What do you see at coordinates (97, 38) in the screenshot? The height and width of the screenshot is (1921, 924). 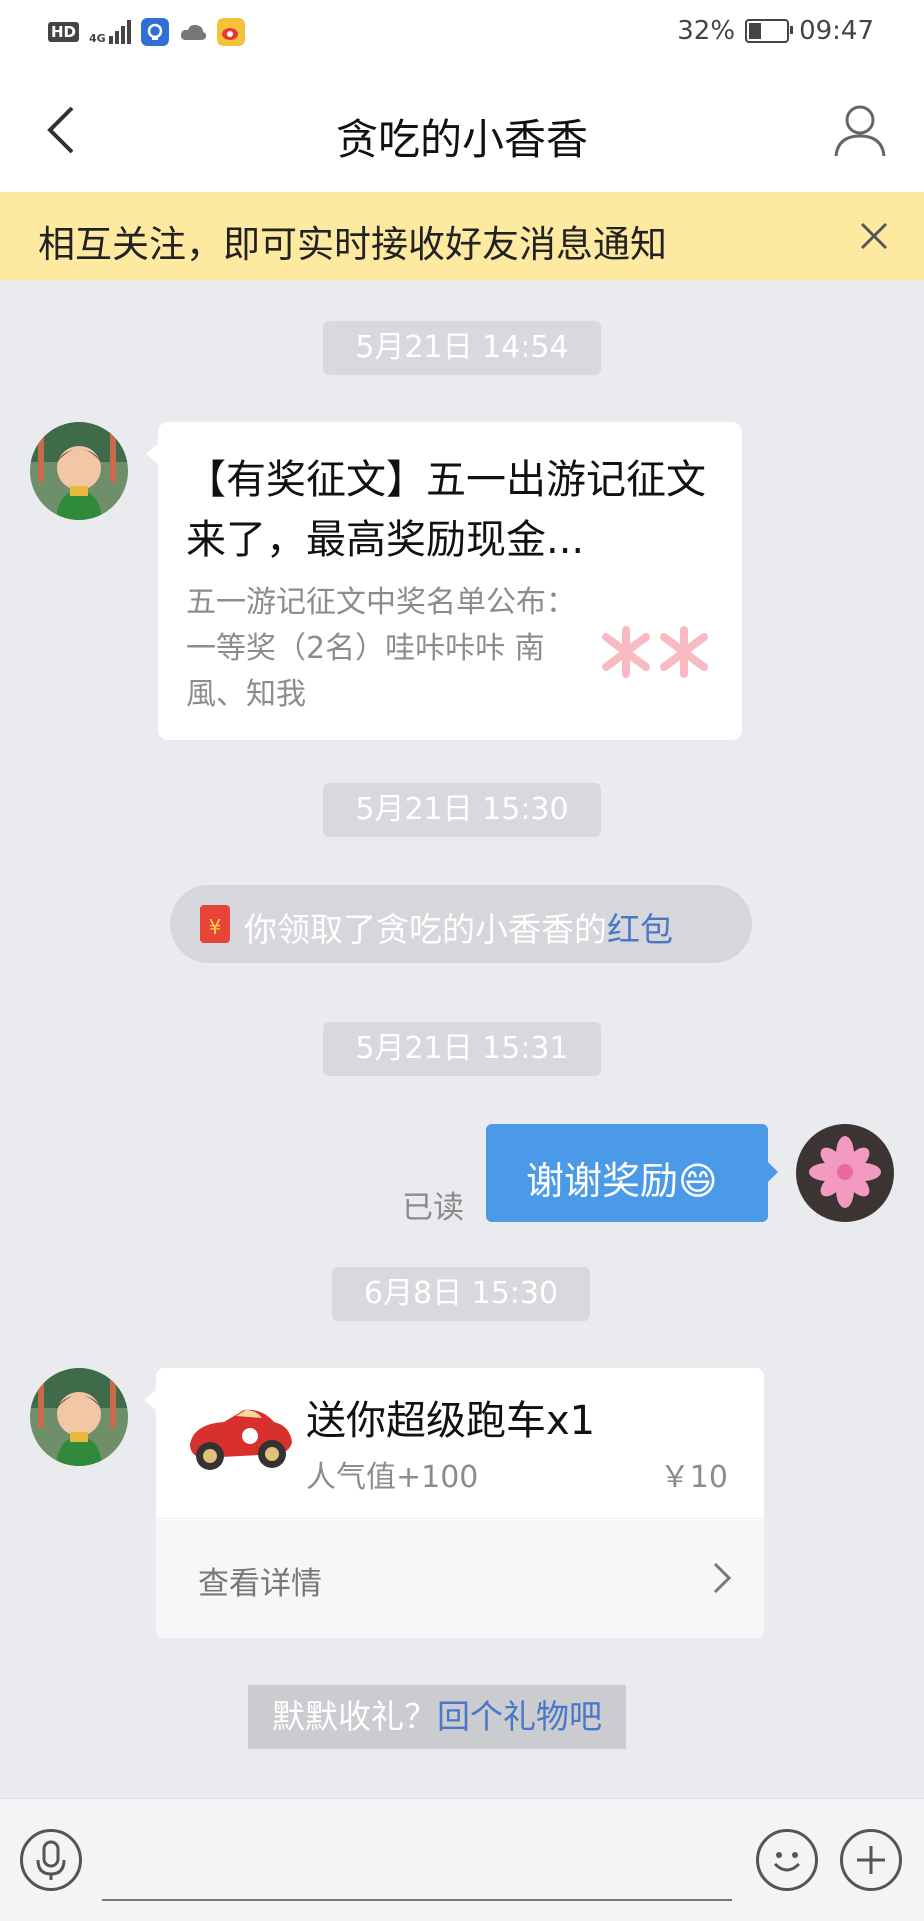 I see `network-label: 4G` at bounding box center [97, 38].